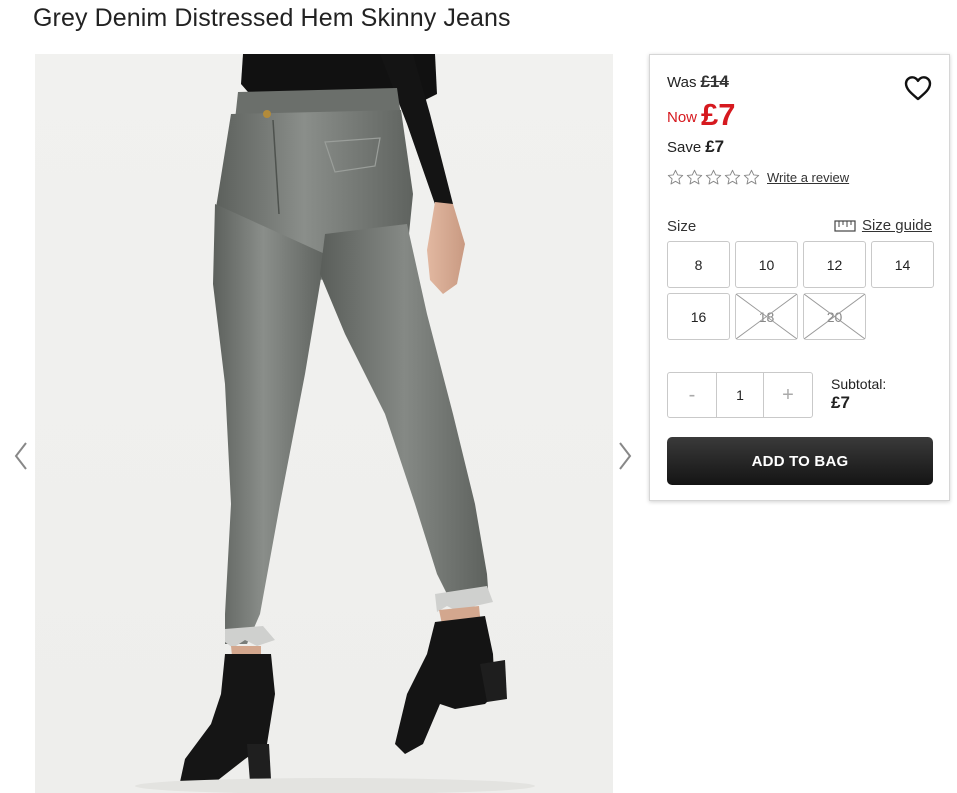 Image resolution: width=957 pixels, height=793 pixels. I want to click on quantity-input: 1, so click(740, 395).